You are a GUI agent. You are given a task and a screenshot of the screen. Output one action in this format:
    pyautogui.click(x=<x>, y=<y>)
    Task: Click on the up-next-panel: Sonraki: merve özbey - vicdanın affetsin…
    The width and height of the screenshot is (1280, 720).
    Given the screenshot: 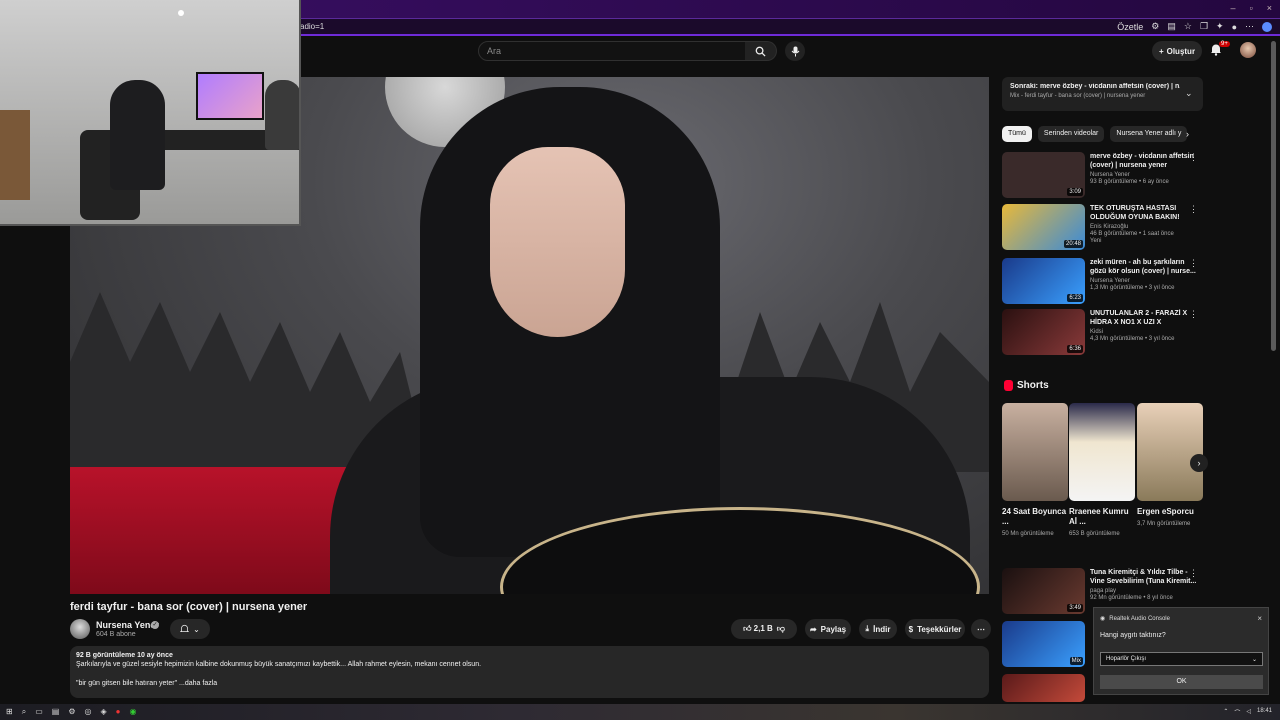 What is the action you would take?
    pyautogui.click(x=1102, y=94)
    